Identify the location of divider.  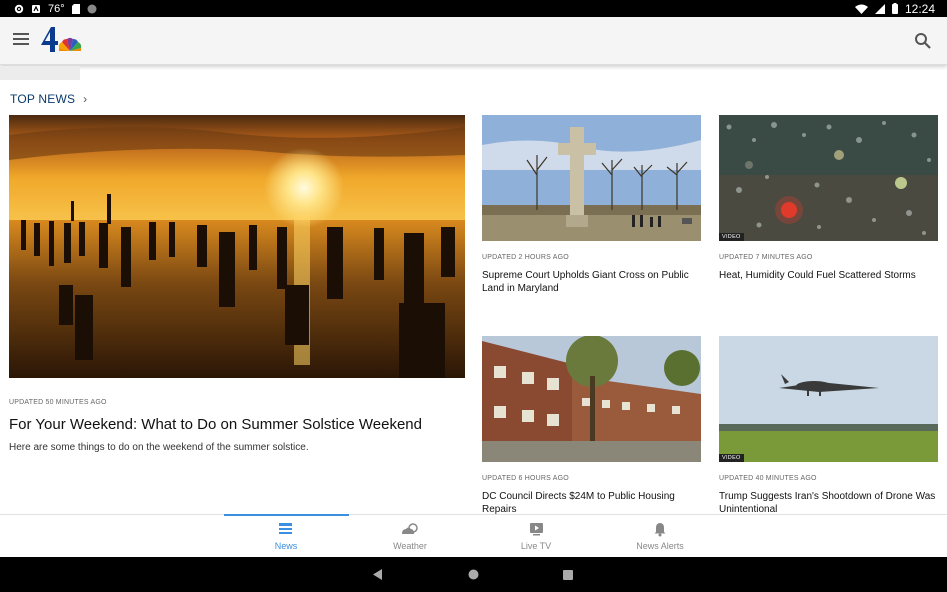
(40, 73).